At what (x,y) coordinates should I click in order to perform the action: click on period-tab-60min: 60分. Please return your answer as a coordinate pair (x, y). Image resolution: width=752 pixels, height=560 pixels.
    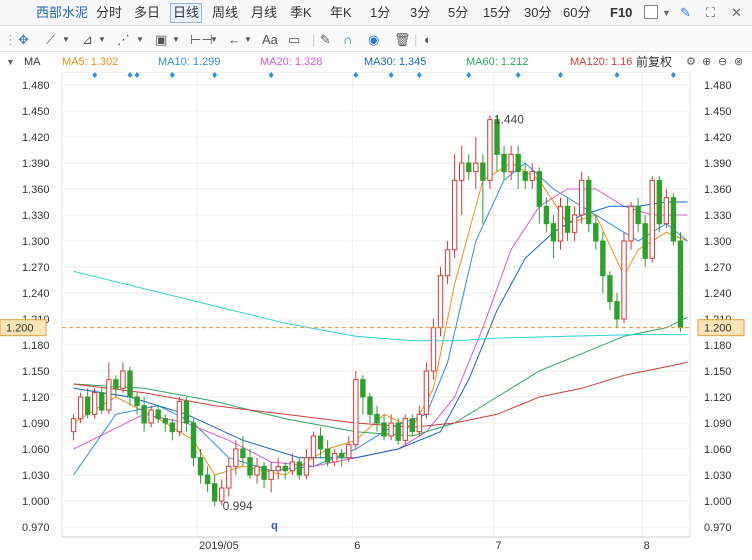
    Looking at the image, I should click on (576, 13).